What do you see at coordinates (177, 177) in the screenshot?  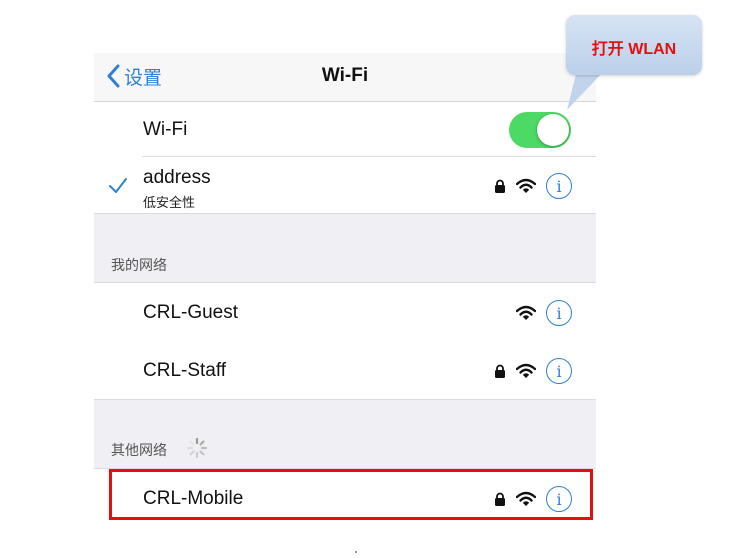 I see `network-name: address` at bounding box center [177, 177].